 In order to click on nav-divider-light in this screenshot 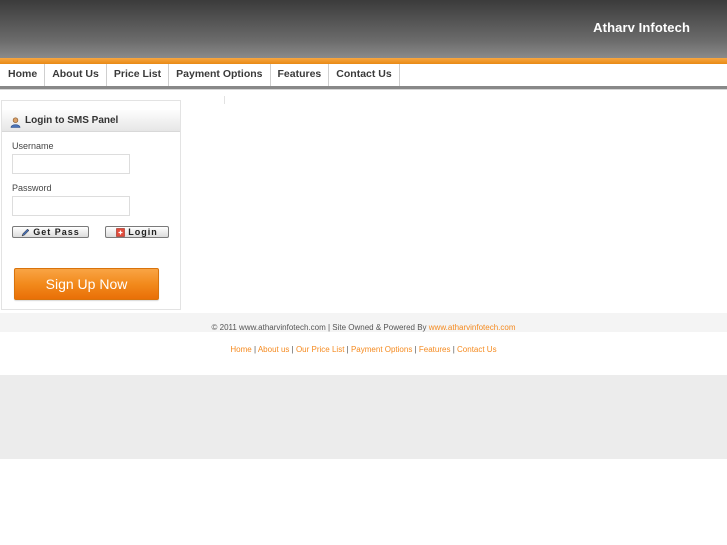, I will do `click(363, 89)`.